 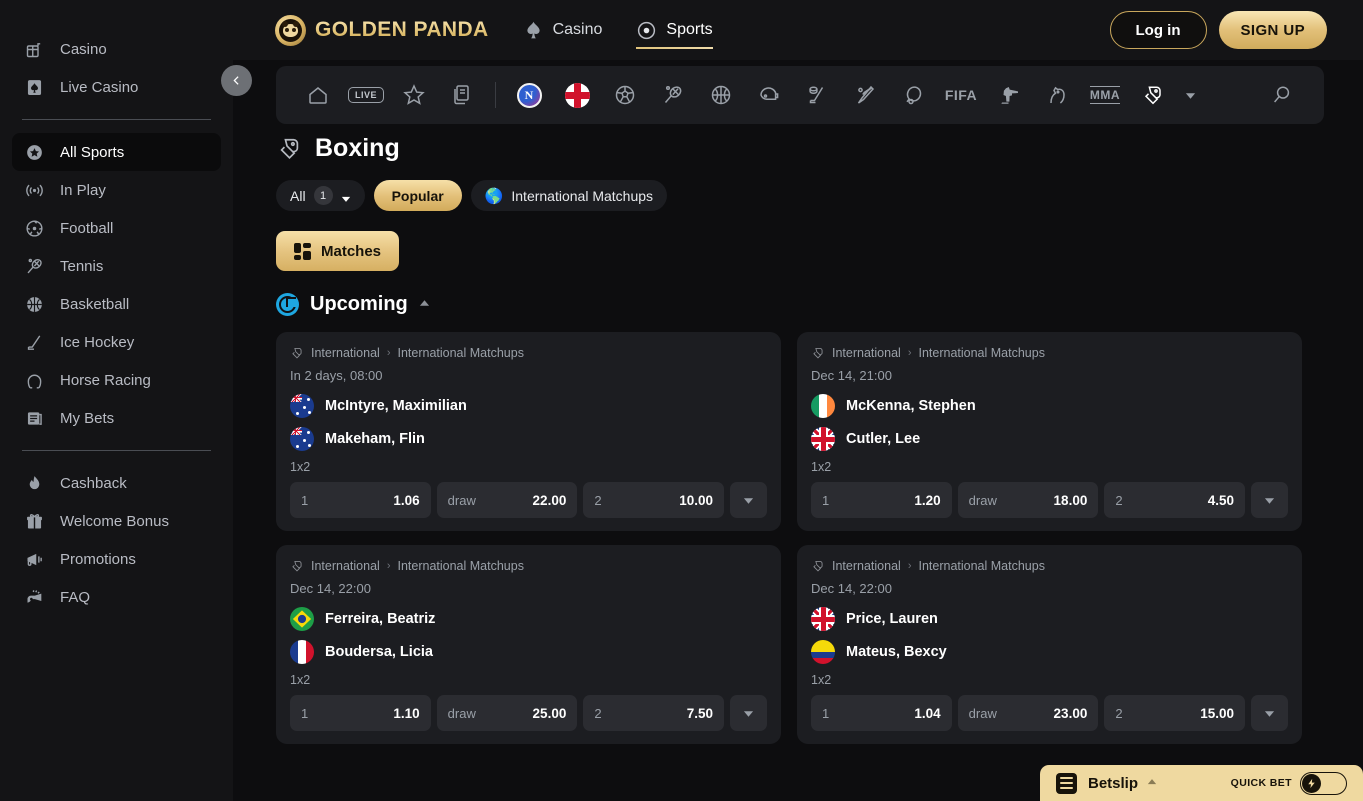 I want to click on filter-chip-international-matchups: 🌎 International Matchups, so click(x=569, y=195).